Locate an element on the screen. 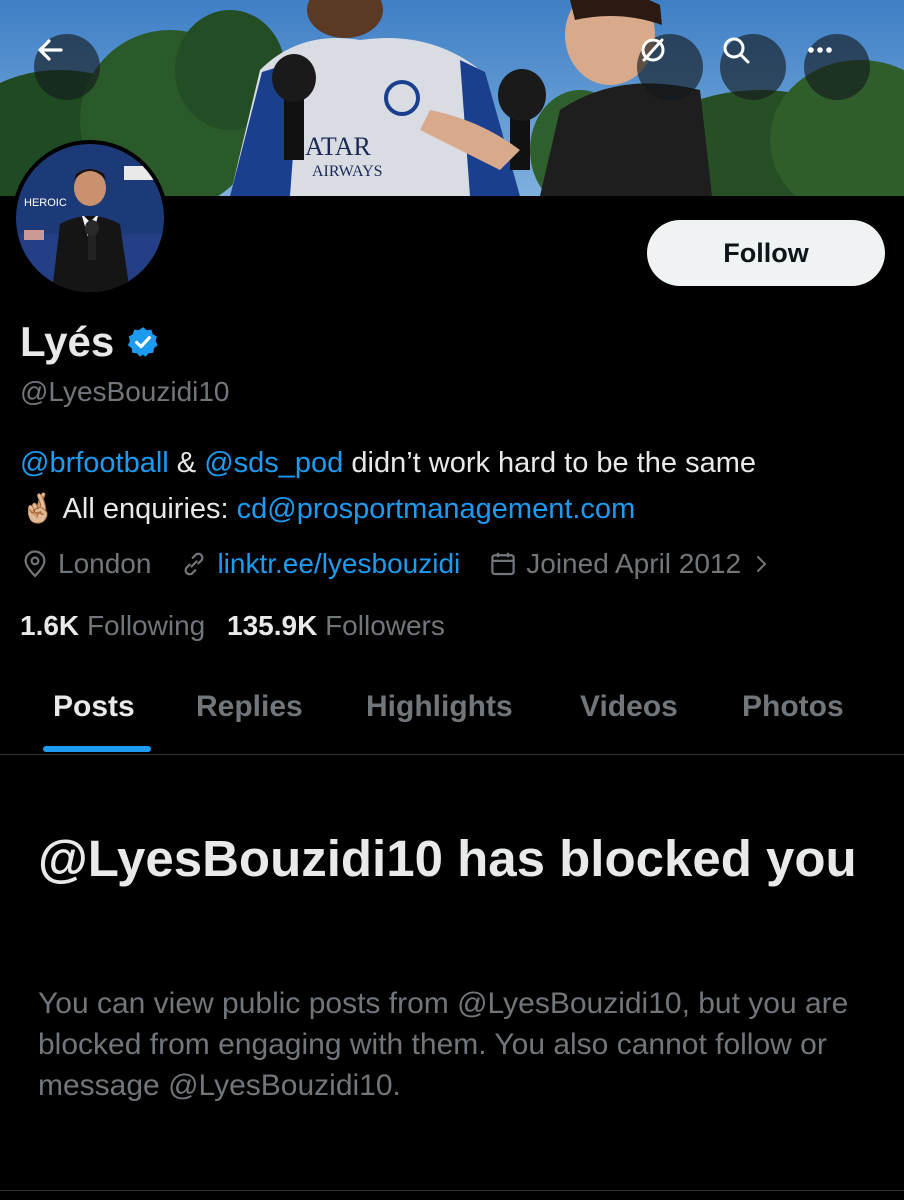 This screenshot has height=1200, width=904. tab-replies: Replies is located at coordinates (249, 707).